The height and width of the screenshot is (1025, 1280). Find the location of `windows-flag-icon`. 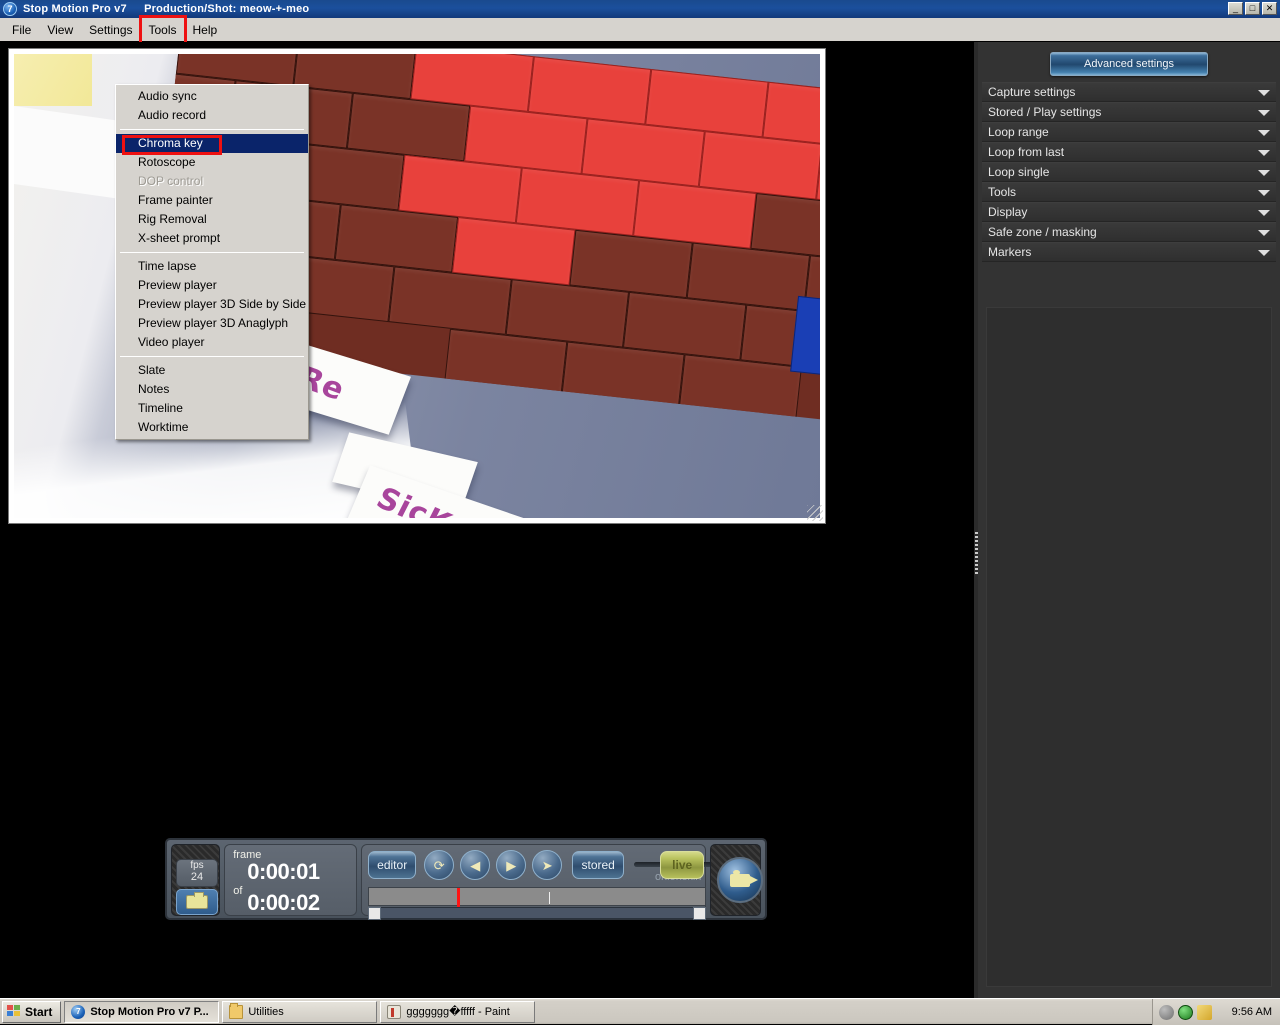

windows-flag-icon is located at coordinates (14, 1011).